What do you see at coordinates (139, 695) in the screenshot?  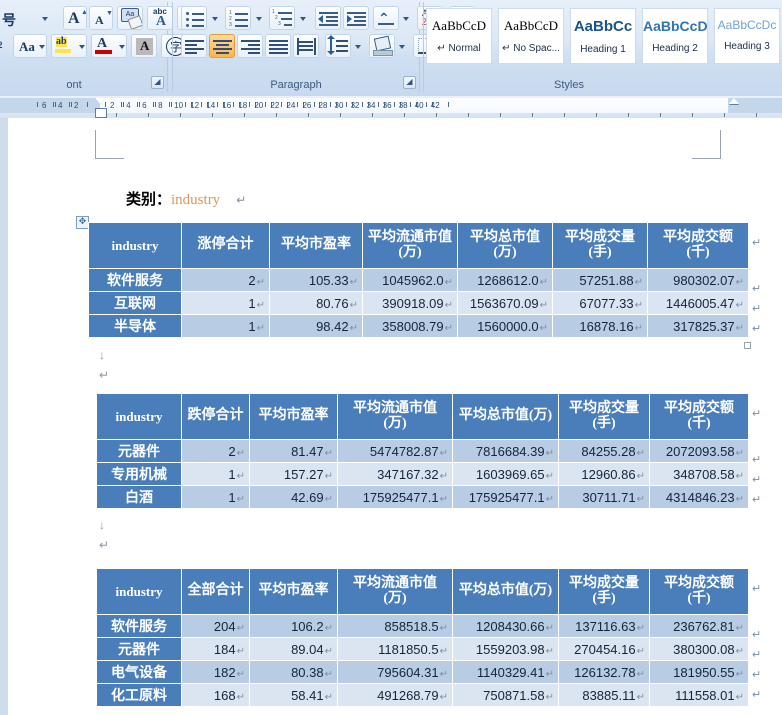 I see `row-header-cell: 化工原料` at bounding box center [139, 695].